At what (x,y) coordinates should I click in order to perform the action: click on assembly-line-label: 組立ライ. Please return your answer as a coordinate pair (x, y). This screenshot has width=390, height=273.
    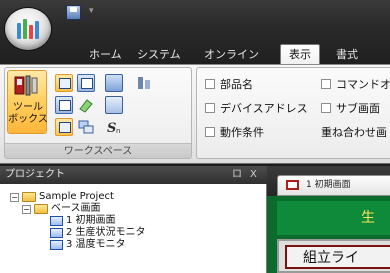
    Looking at the image, I should click on (331, 258).